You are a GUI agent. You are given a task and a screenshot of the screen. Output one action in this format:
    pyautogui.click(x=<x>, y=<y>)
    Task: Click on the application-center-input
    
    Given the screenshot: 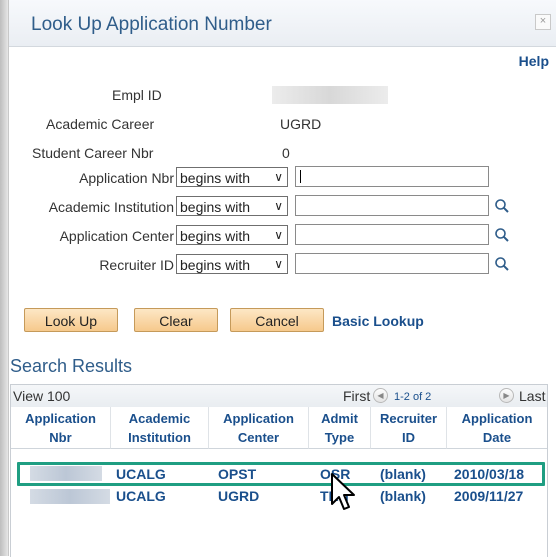 What is the action you would take?
    pyautogui.click(x=392, y=234)
    